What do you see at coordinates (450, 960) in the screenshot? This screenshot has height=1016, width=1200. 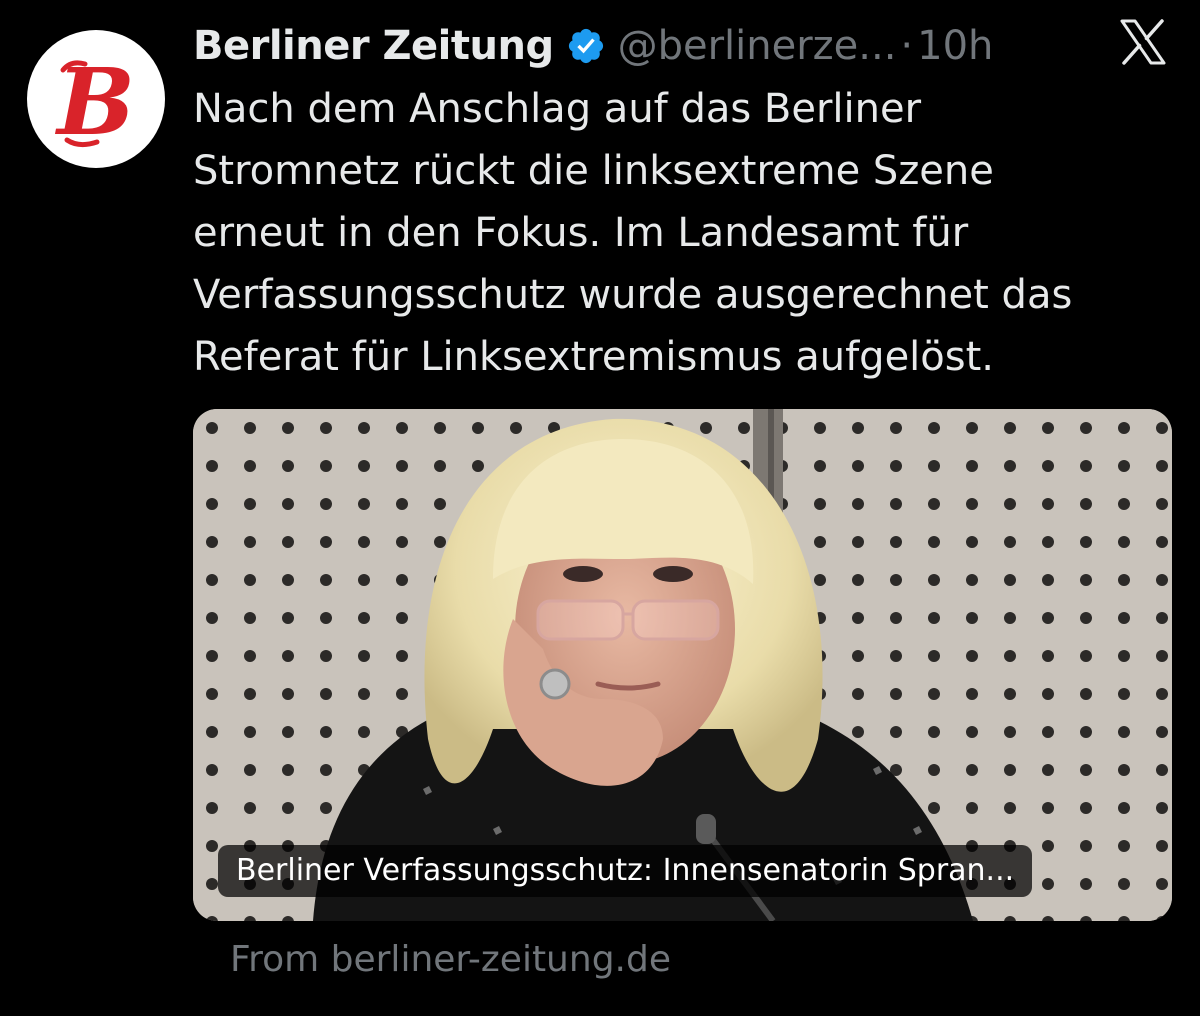 I see `link-source: From berliner-zeitung.de` at bounding box center [450, 960].